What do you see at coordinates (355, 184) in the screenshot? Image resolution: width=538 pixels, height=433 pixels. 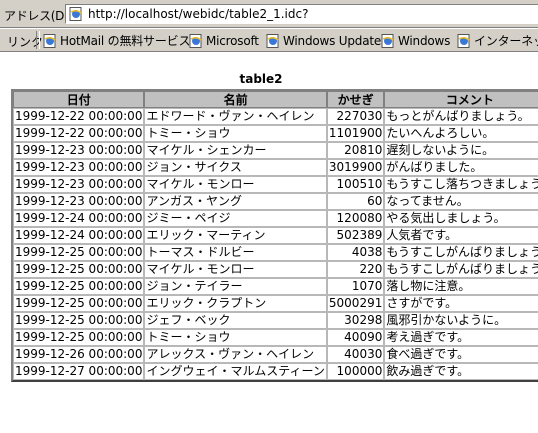 I see `cell-earnings: 100510` at bounding box center [355, 184].